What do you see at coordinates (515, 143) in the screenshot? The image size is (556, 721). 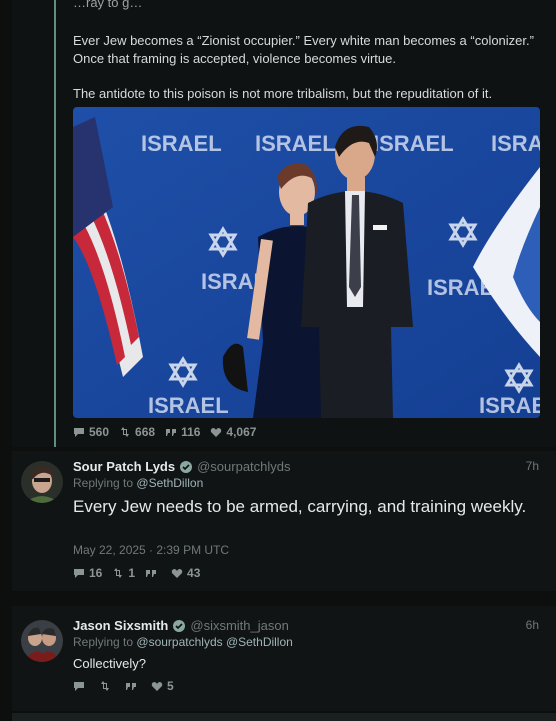 I see `backdrop-text-4: ISRAEL` at bounding box center [515, 143].